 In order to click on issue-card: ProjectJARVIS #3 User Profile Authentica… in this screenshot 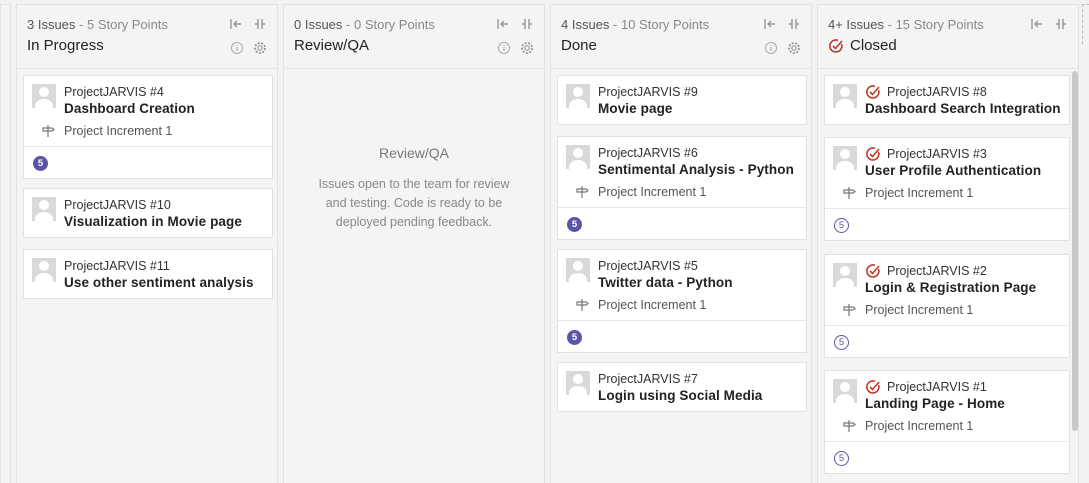, I will do `click(947, 189)`.